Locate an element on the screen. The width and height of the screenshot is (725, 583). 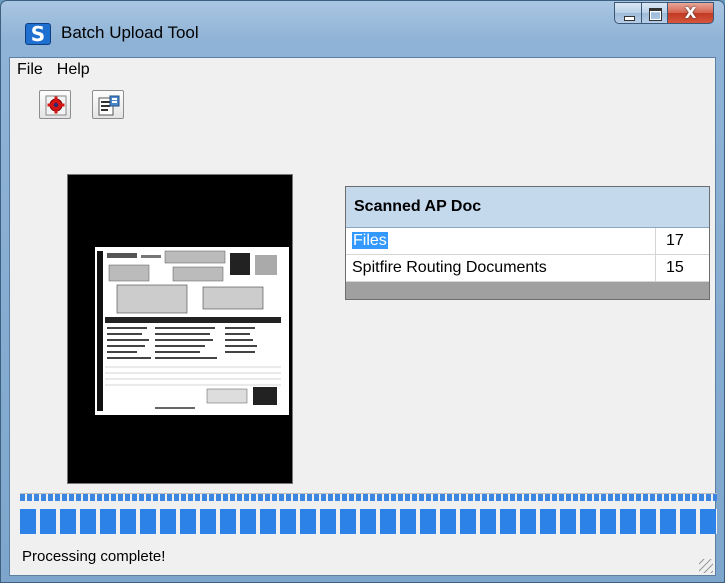
settings-gear-icon is located at coordinates (56, 105).